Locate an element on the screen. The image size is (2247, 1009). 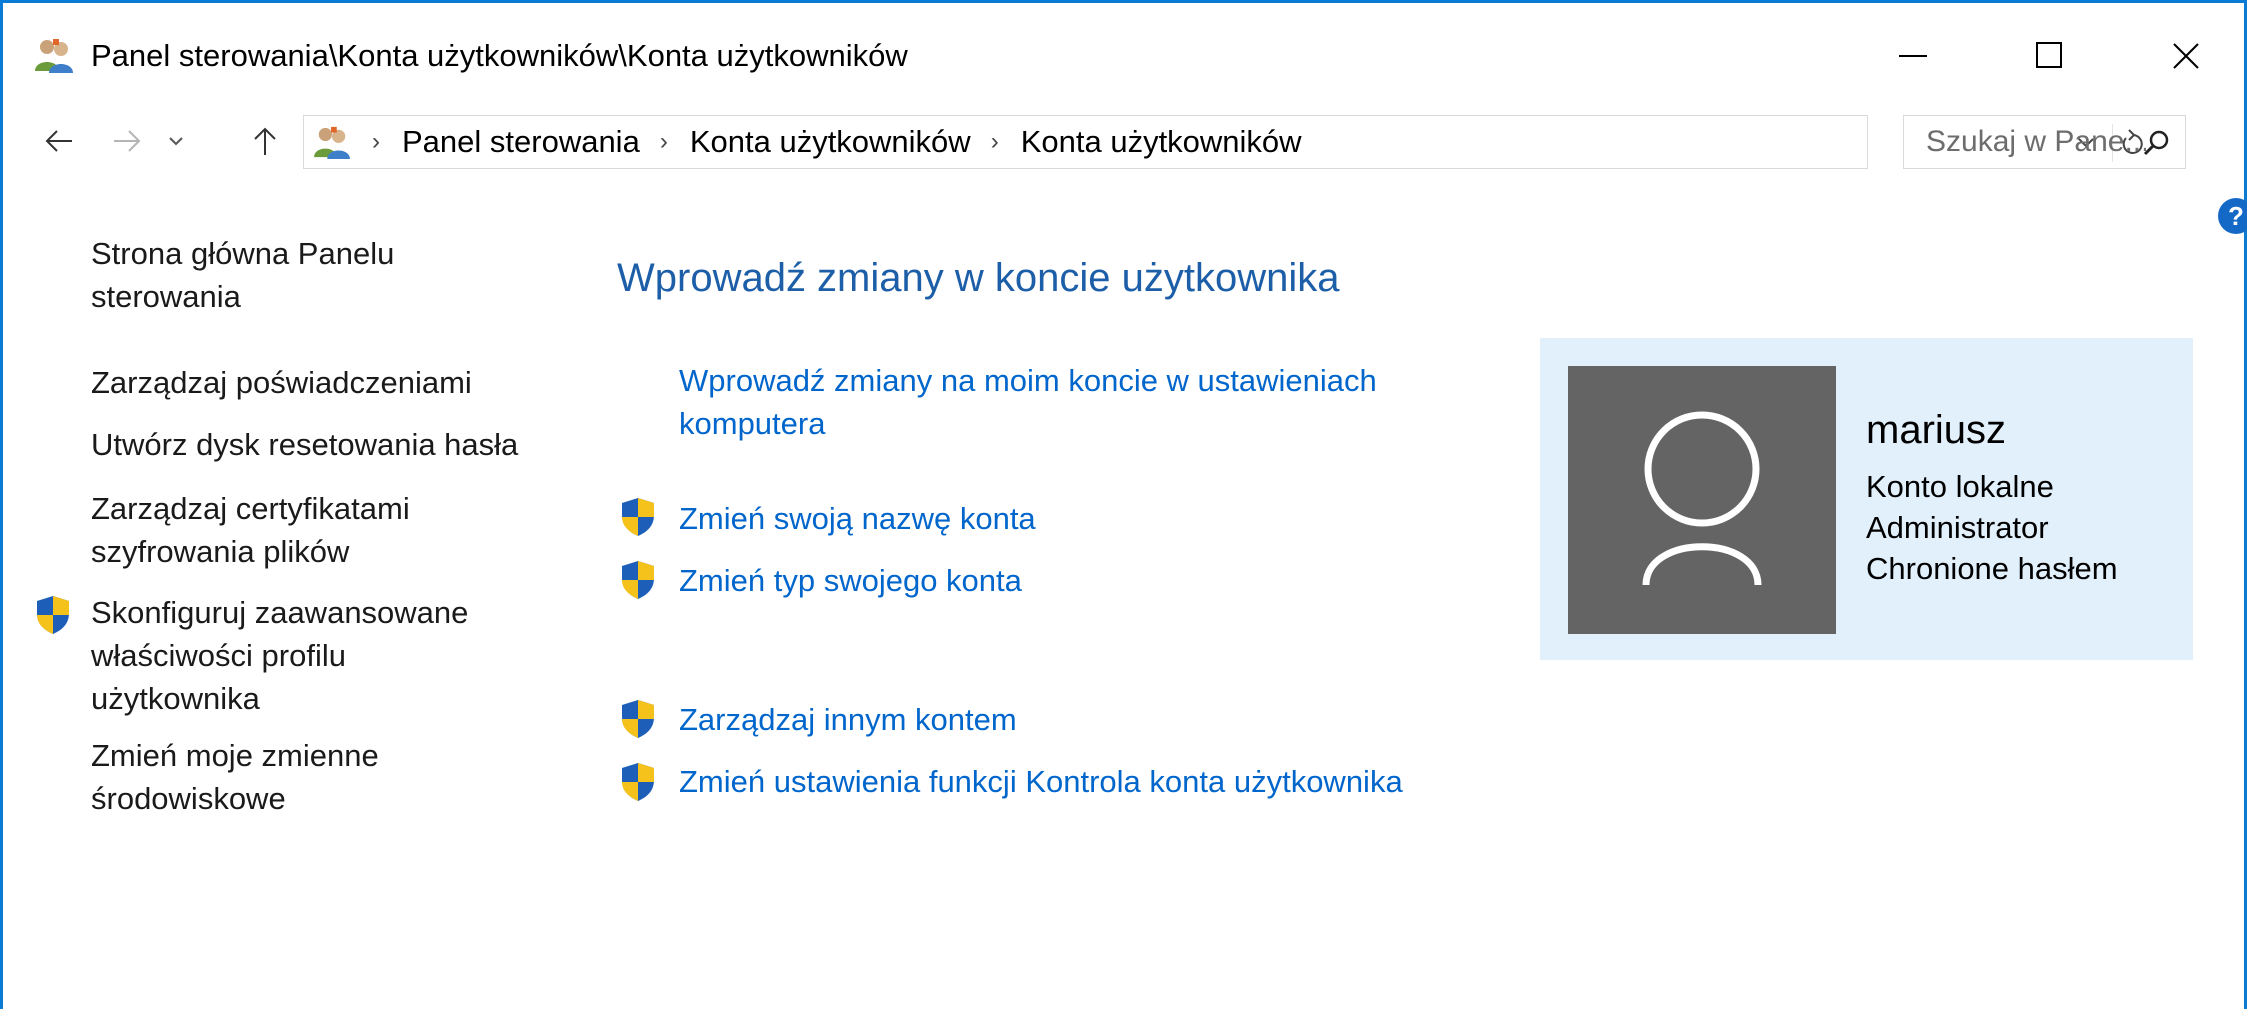
maximize-icon is located at coordinates (2049, 55).